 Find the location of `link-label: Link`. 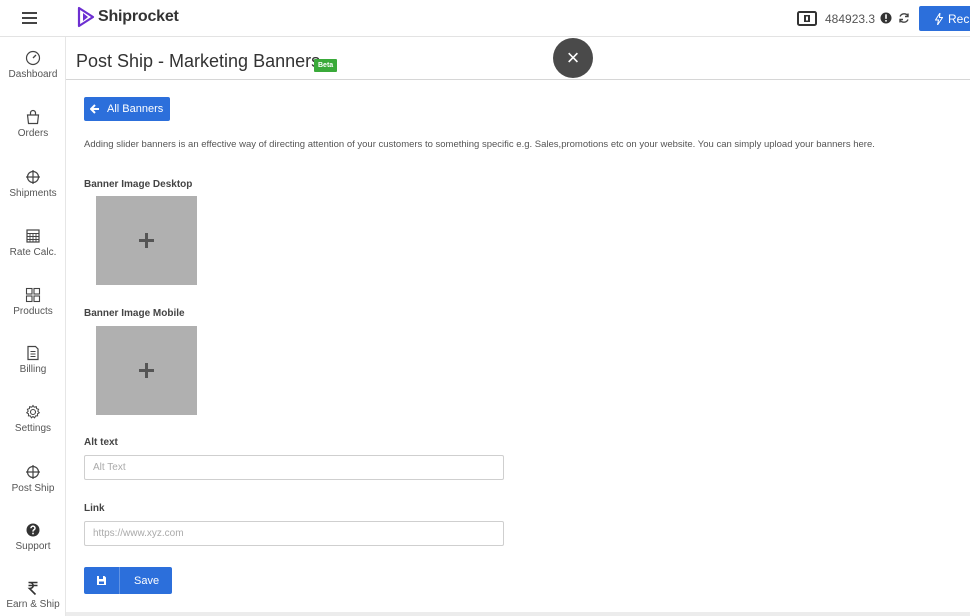

link-label: Link is located at coordinates (94, 508).